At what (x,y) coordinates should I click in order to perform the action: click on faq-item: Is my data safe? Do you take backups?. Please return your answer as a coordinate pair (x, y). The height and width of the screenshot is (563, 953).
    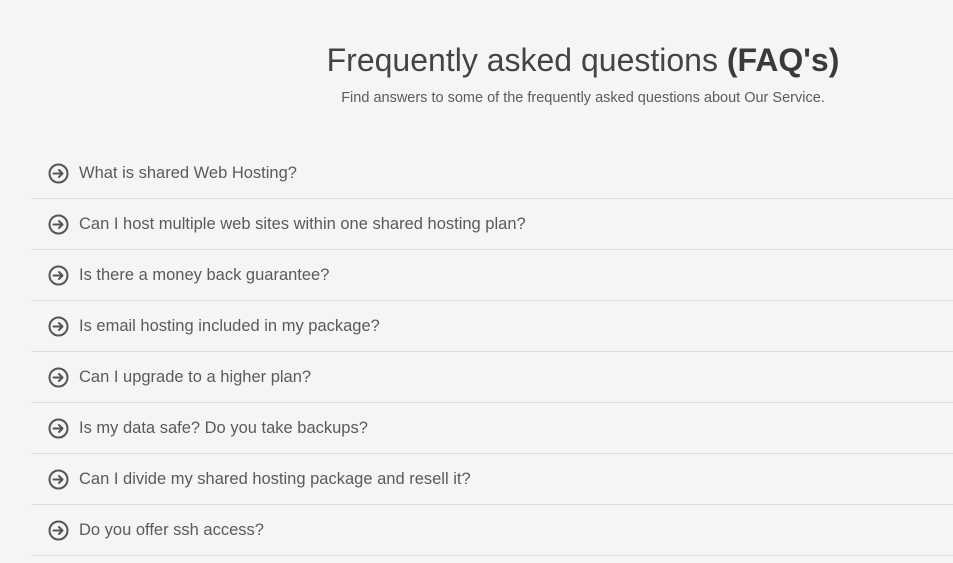
    Looking at the image, I should click on (492, 428).